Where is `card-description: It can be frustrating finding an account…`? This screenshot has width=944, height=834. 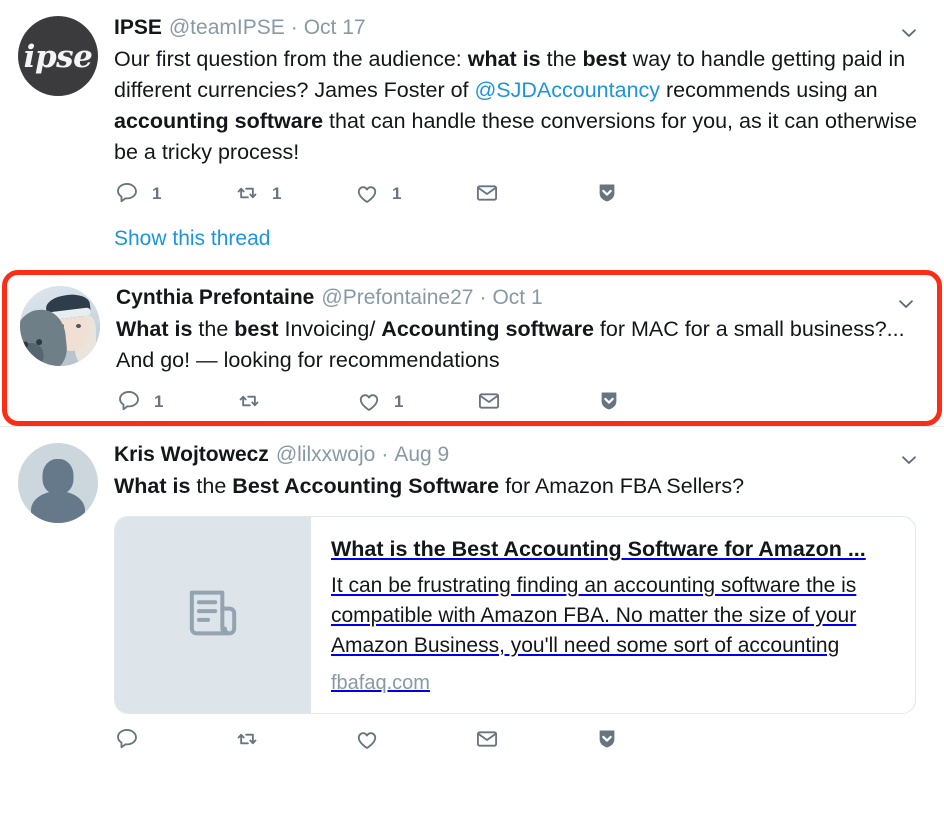 card-description: It can be frustrating finding an account… is located at coordinates (594, 615).